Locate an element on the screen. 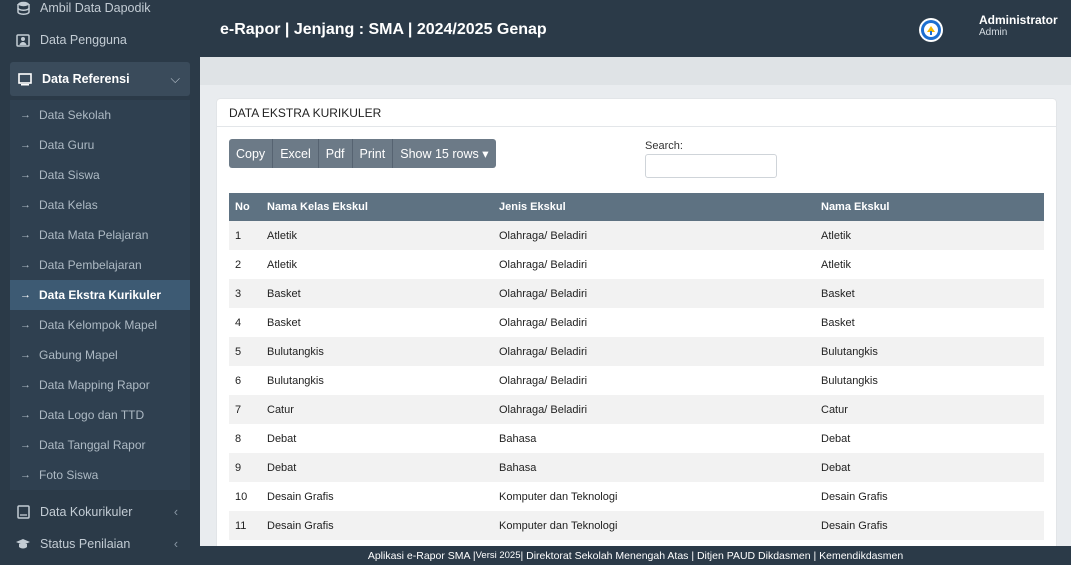  sidebar-item-data-siswa: → Data Siswa is located at coordinates (100, 175).